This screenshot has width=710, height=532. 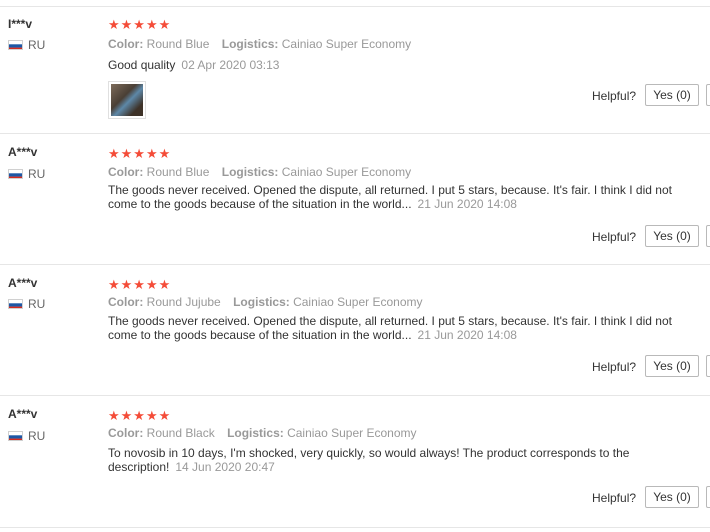 I want to click on review-photo-thumbnail, so click(x=127, y=100).